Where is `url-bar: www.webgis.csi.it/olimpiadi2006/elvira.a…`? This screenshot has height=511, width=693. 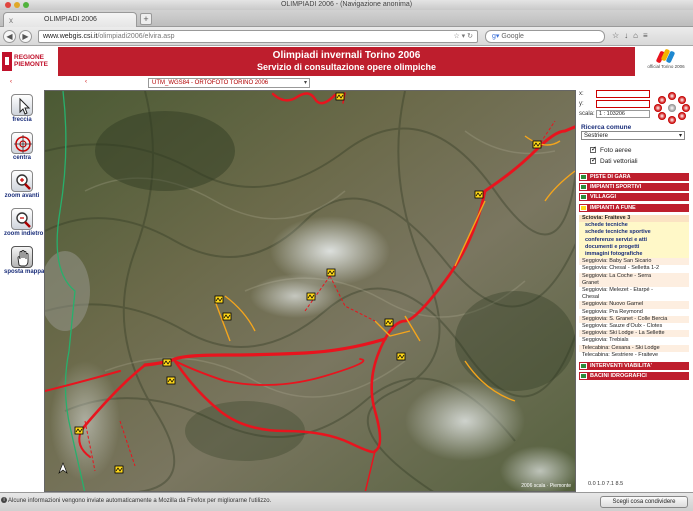
url-bar: www.webgis.csi.it/olimpiadi2006/elvira.a… is located at coordinates (258, 36).